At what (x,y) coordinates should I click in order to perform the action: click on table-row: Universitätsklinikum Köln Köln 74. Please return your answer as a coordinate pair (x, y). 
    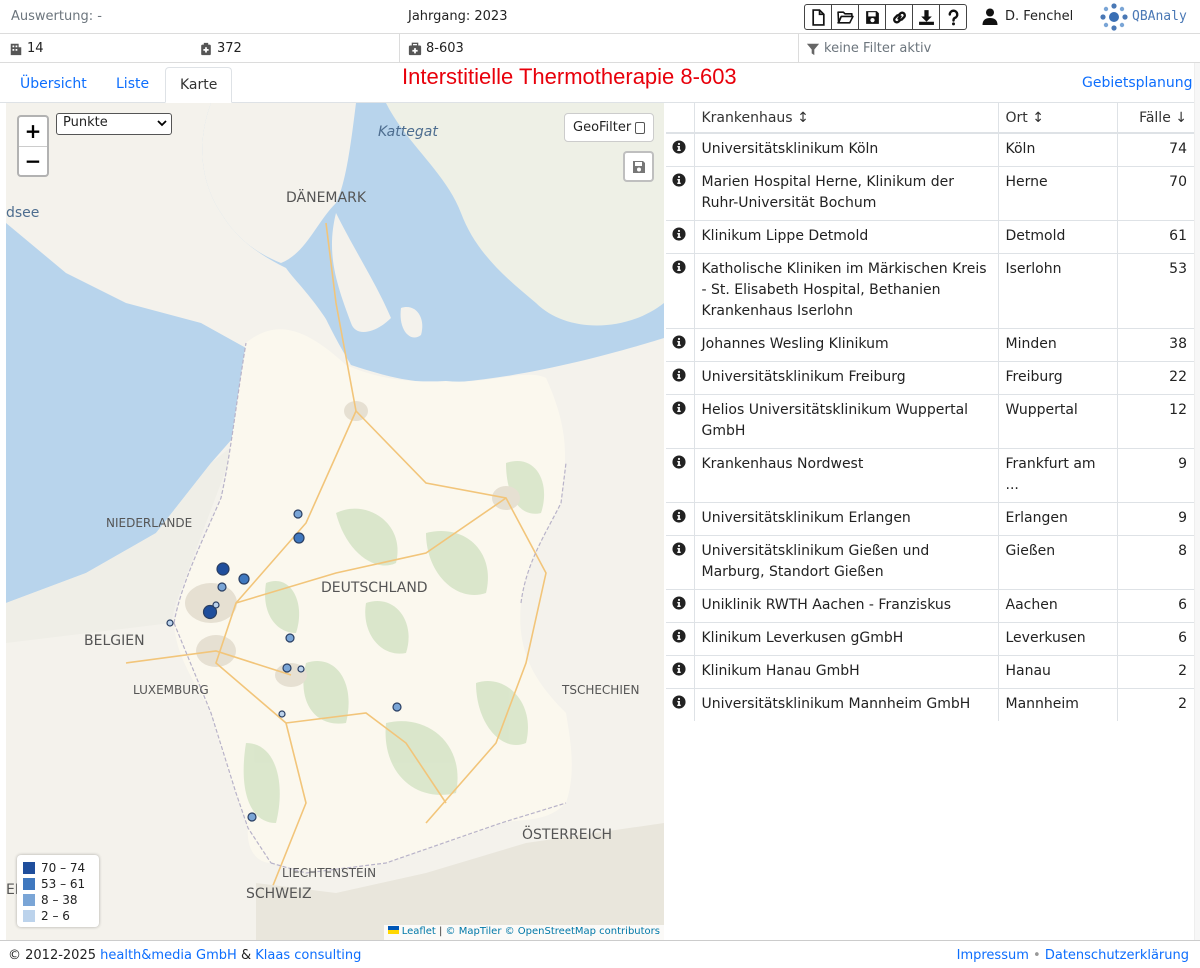
    Looking at the image, I should click on (930, 150).